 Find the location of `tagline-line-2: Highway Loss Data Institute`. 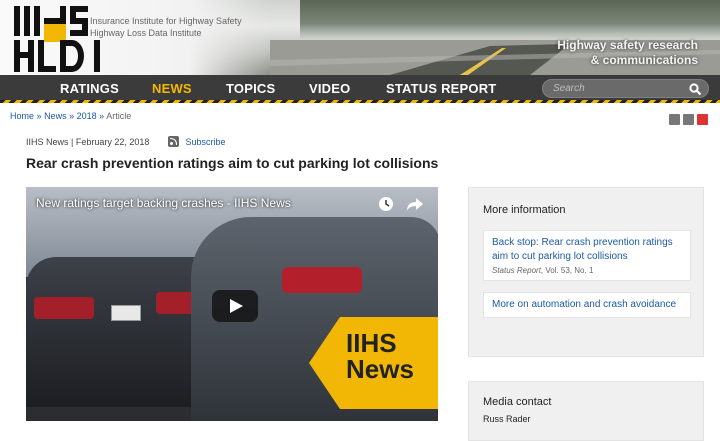

tagline-line-2: Highway Loss Data Institute is located at coordinates (146, 33).